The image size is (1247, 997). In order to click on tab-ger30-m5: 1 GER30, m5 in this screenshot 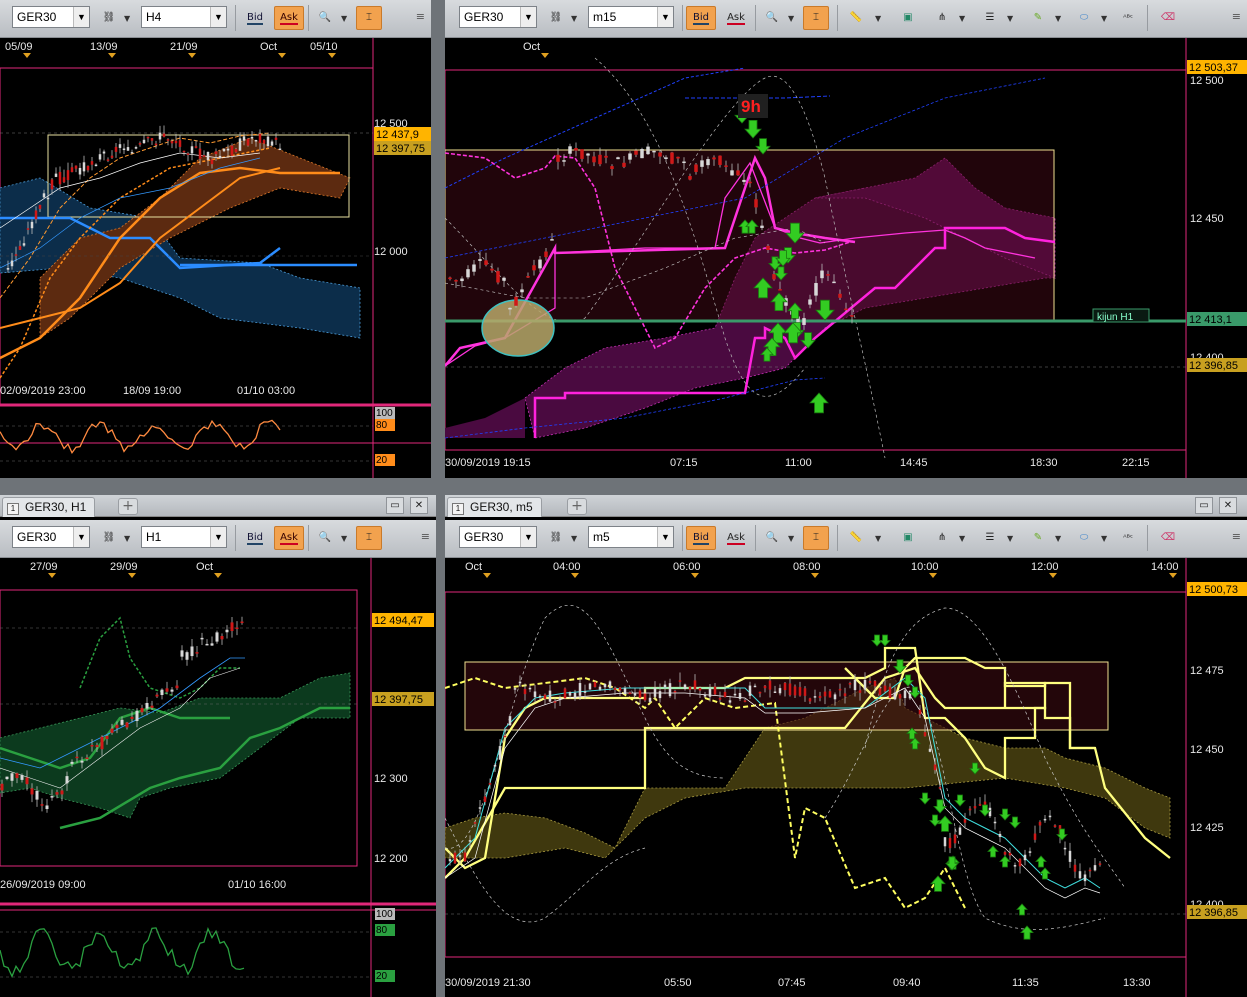, I will do `click(494, 507)`.